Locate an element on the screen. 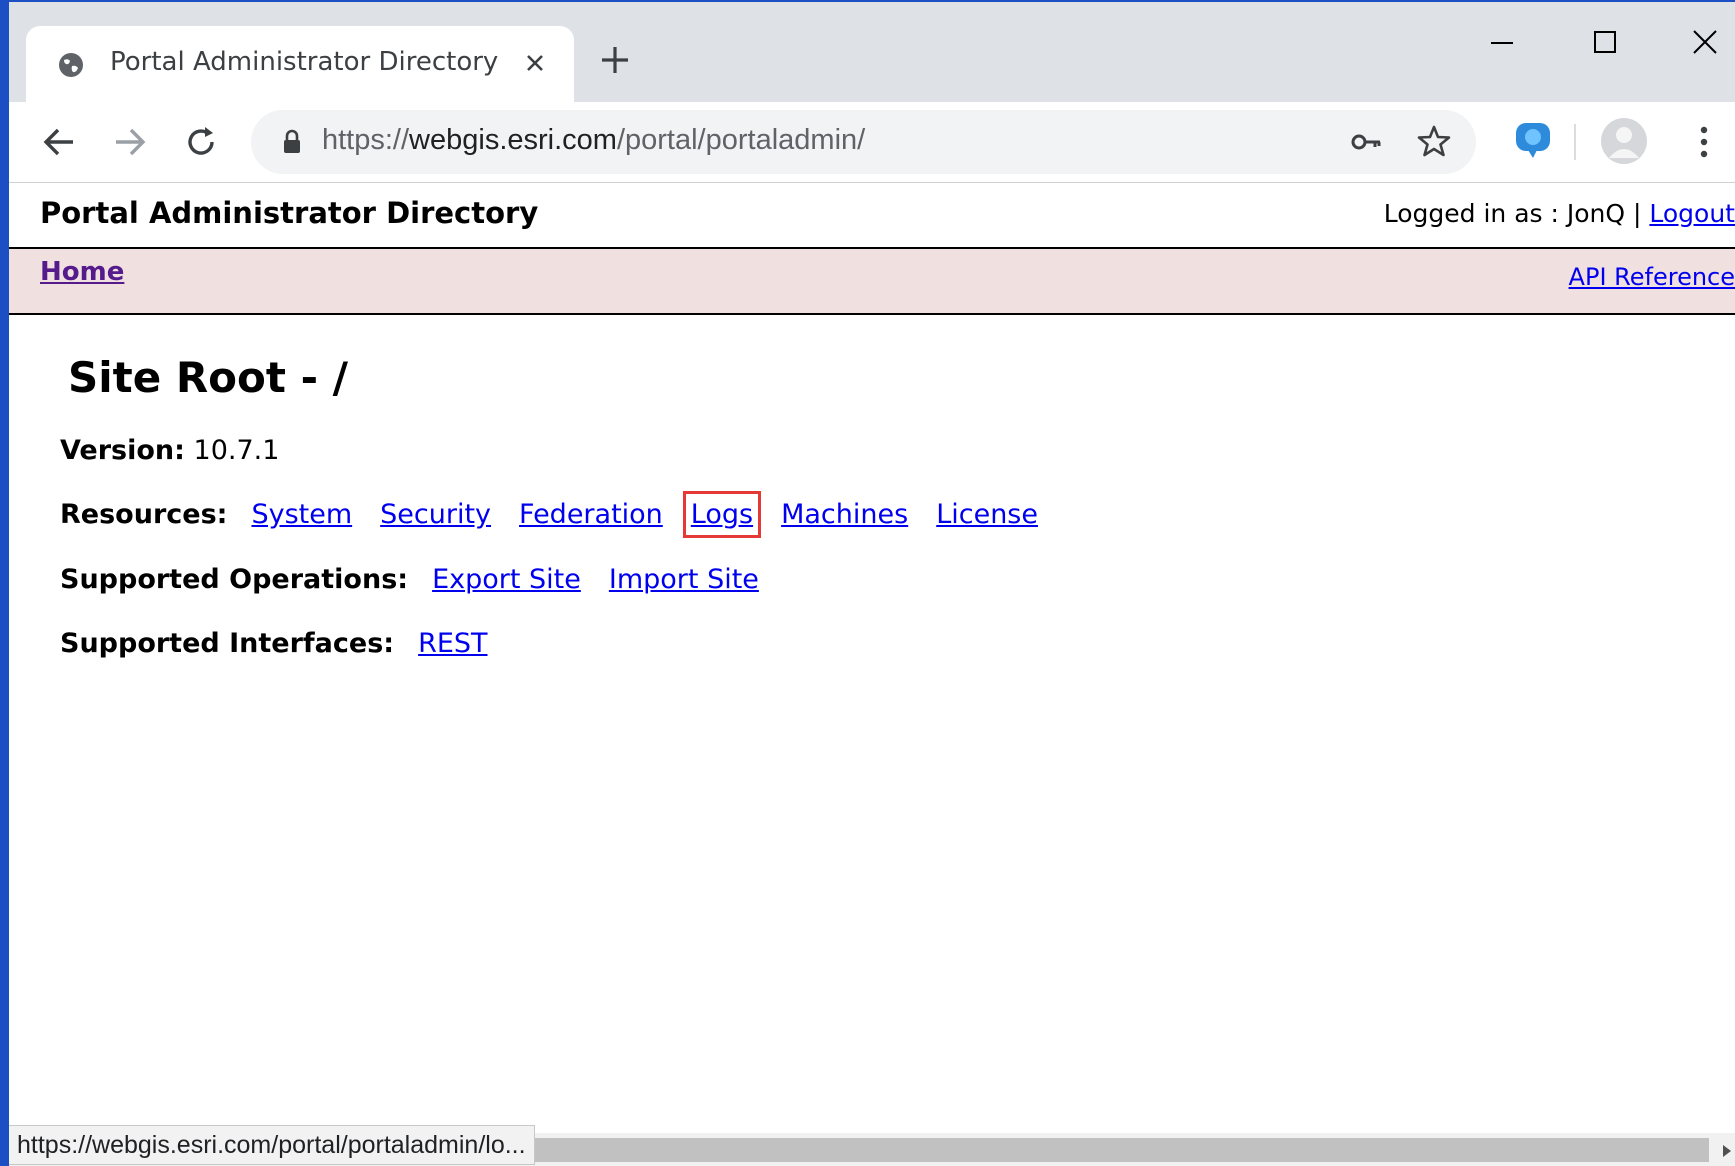 Image resolution: width=1735 pixels, height=1166 pixels. reload-icon is located at coordinates (201, 142).